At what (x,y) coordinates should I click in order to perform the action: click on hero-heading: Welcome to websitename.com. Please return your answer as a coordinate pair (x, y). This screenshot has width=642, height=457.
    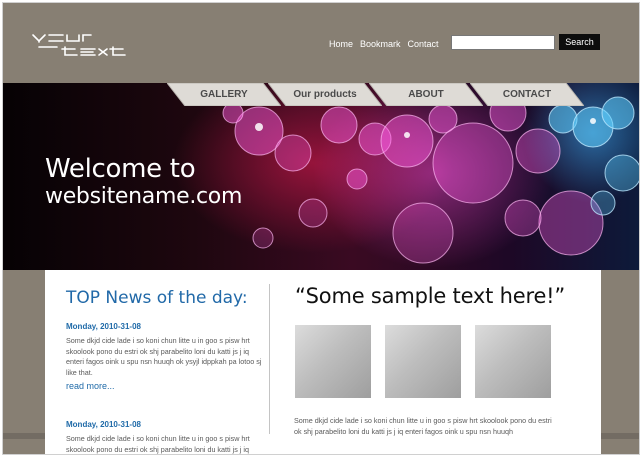
    Looking at the image, I should click on (143, 183).